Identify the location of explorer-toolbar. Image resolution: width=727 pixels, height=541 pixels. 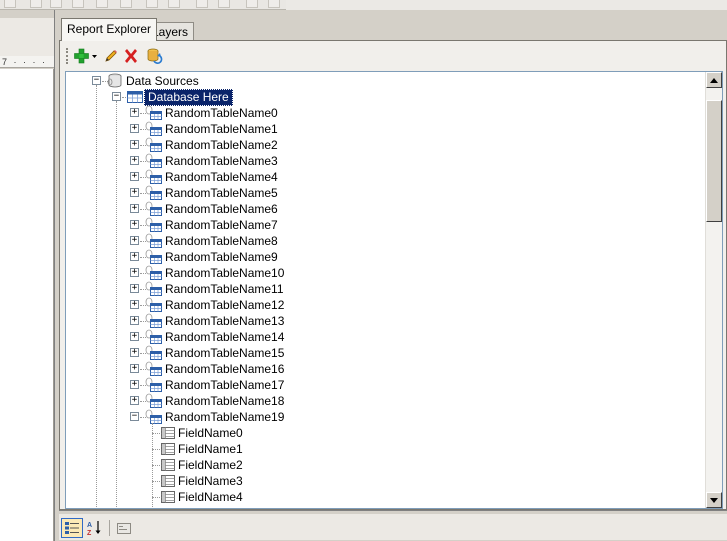
(395, 56).